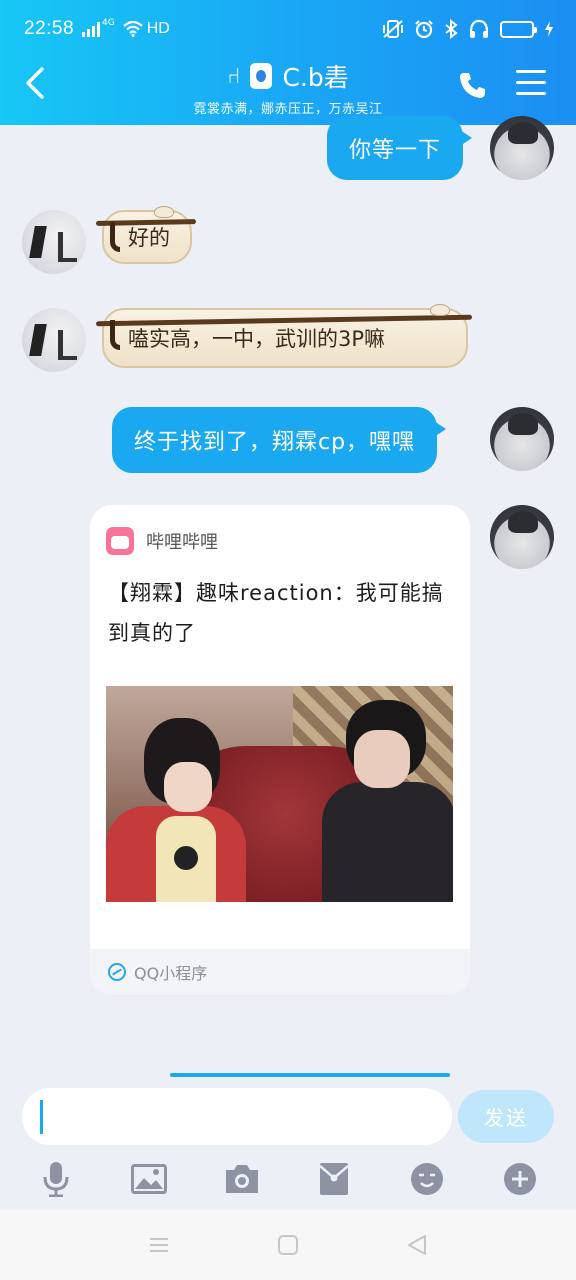 The image size is (576, 1280). What do you see at coordinates (395, 150) in the screenshot?
I see `message-text: 你等一下` at bounding box center [395, 150].